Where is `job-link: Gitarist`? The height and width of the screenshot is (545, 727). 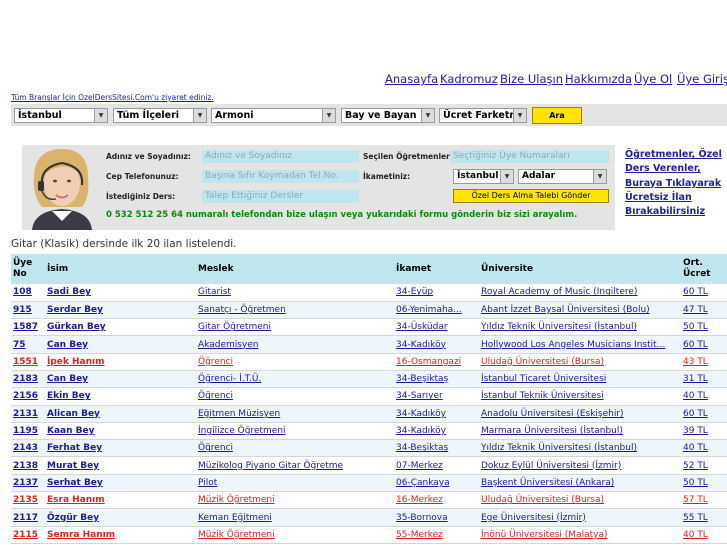
job-link: Gitarist is located at coordinates (214, 292).